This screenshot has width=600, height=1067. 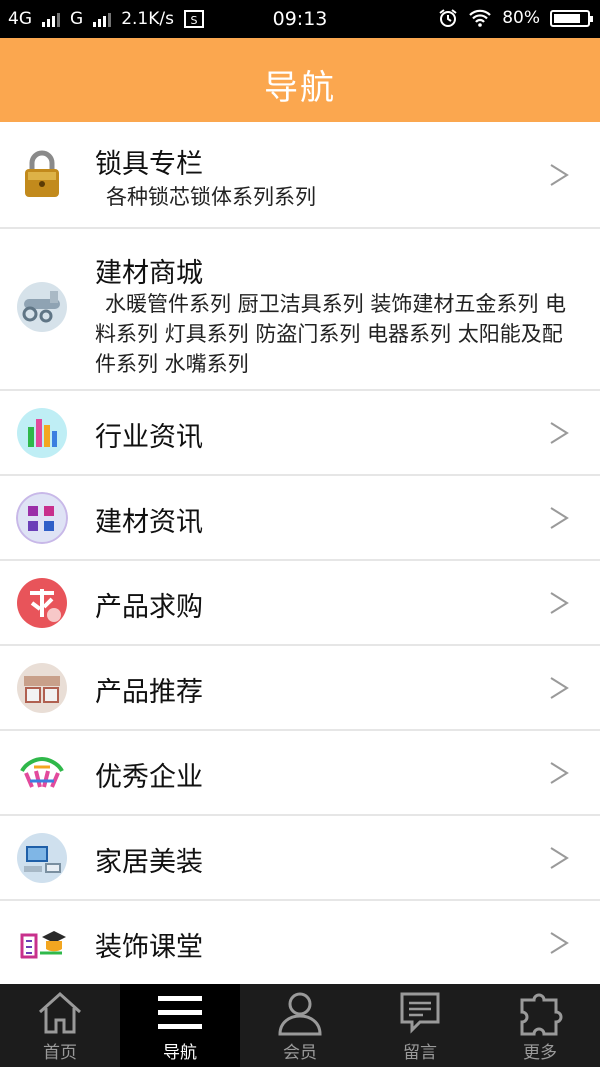 What do you see at coordinates (448, 18) in the screenshot?
I see `alarm-icon` at bounding box center [448, 18].